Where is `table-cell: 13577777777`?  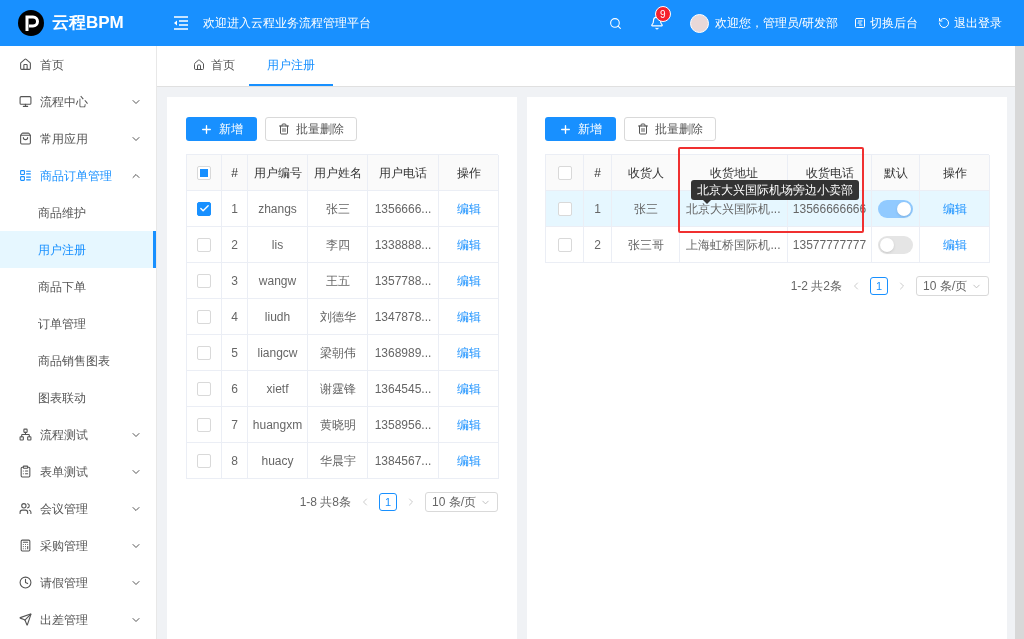 table-cell: 13577777777 is located at coordinates (830, 245).